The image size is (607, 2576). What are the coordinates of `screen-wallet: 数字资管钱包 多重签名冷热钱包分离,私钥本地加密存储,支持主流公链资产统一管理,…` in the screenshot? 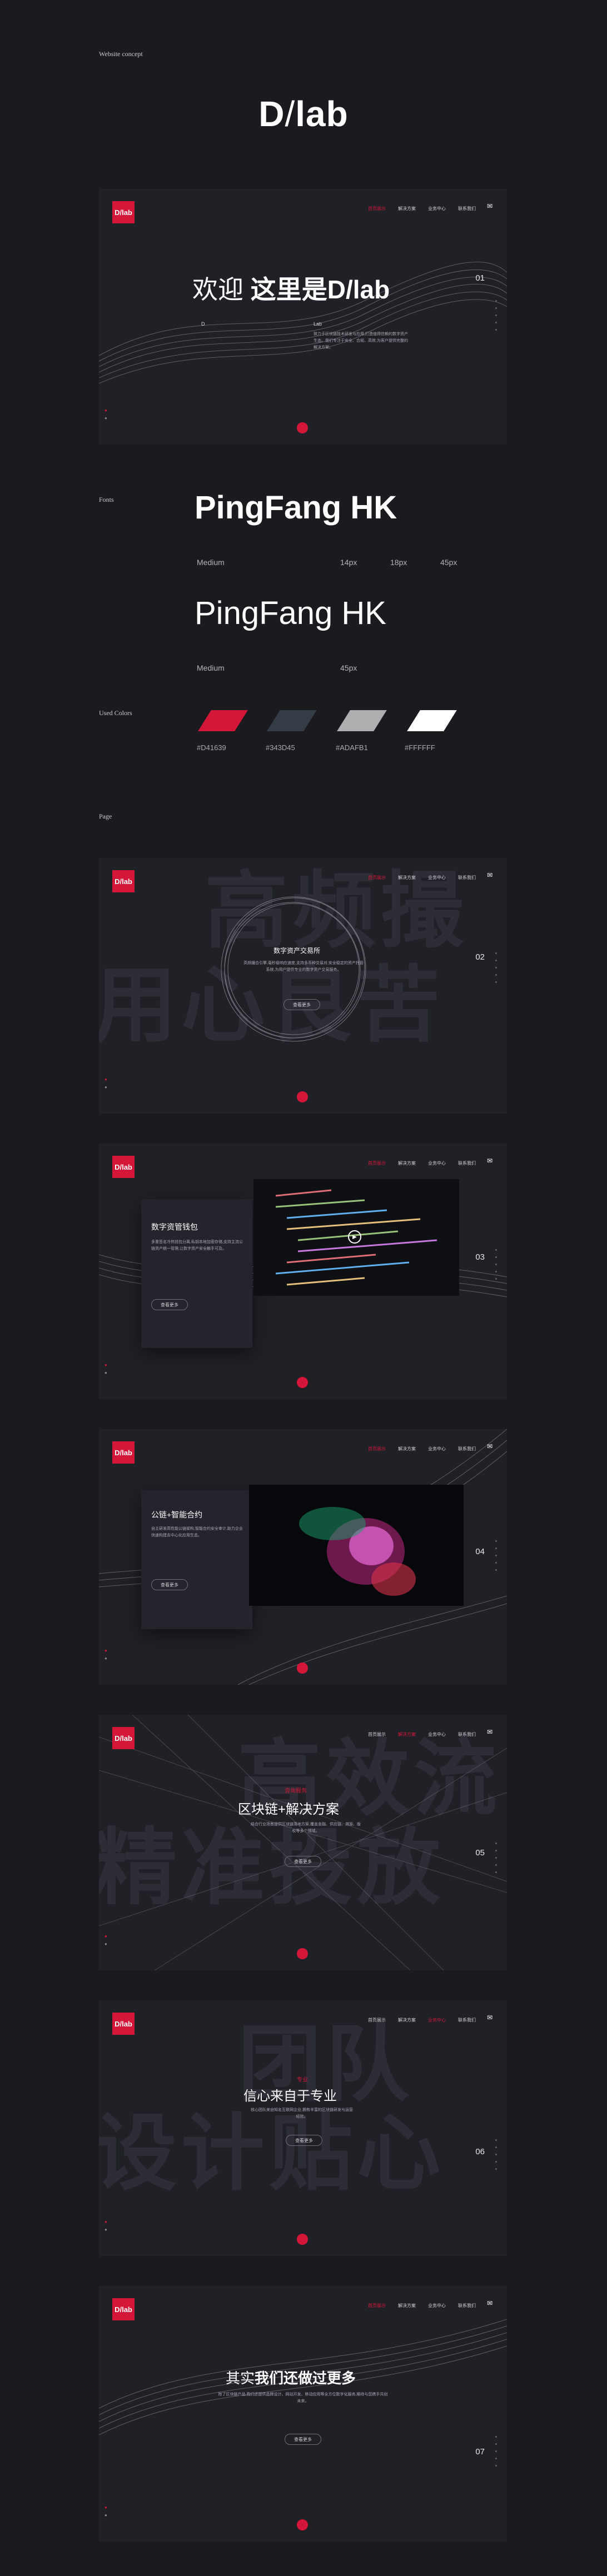 It's located at (303, 1271).